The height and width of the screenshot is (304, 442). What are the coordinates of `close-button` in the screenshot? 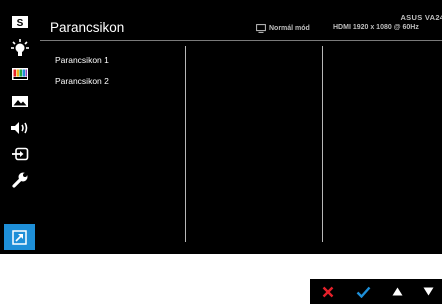 It's located at (328, 291).